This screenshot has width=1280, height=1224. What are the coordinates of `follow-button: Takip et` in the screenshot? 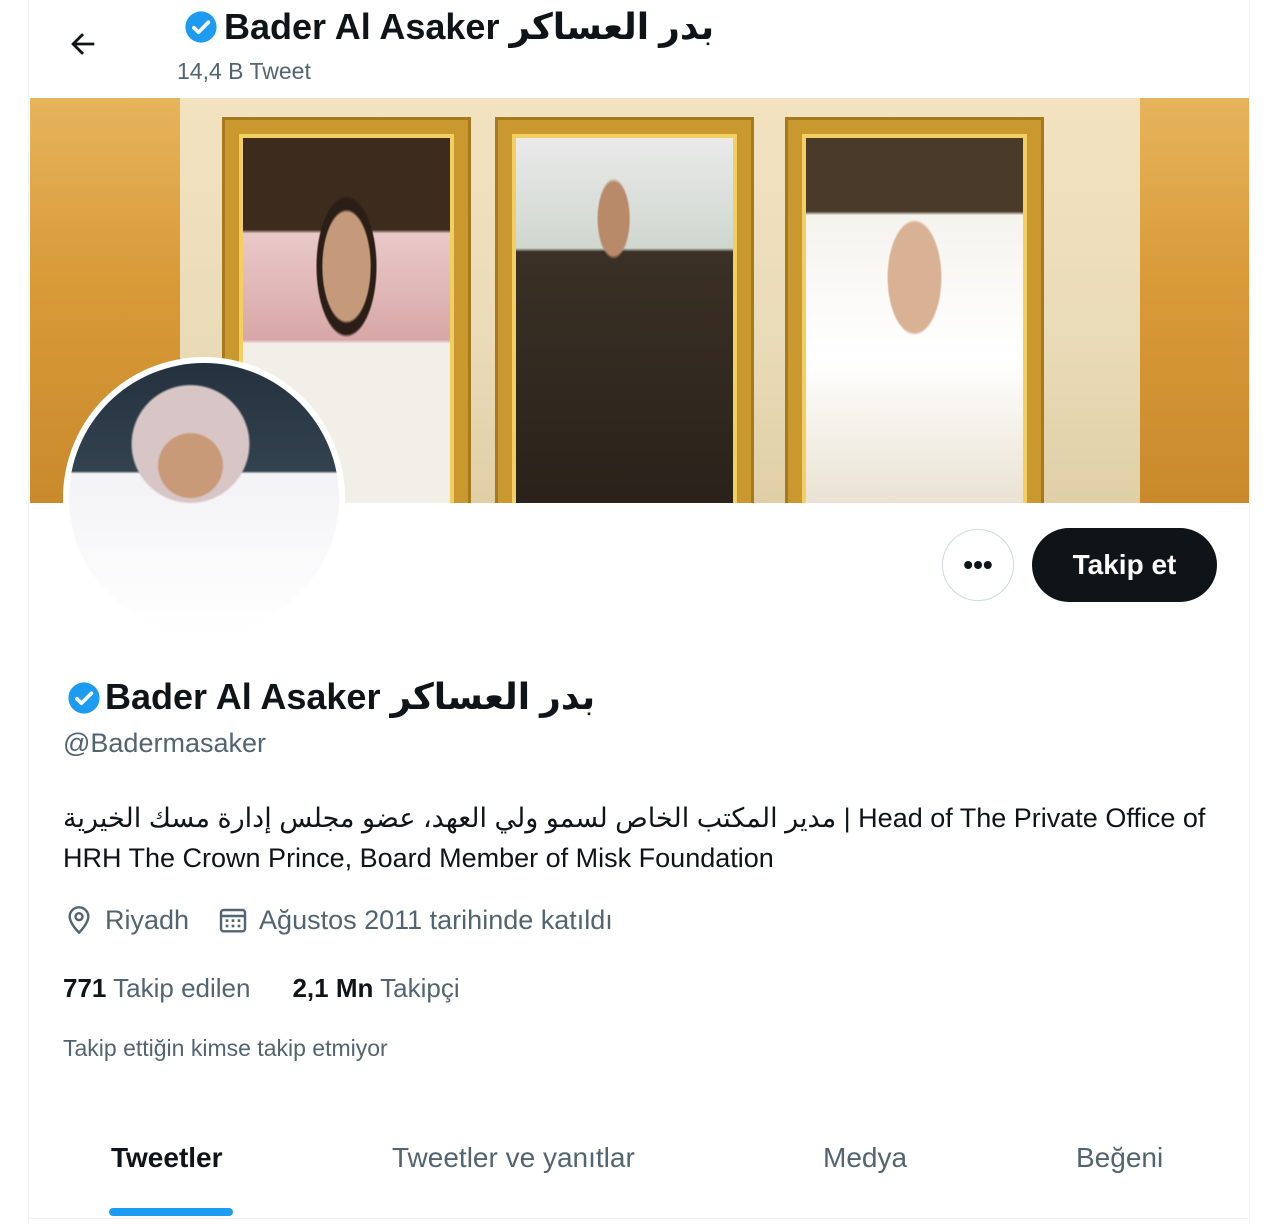 It's located at (1124, 565).